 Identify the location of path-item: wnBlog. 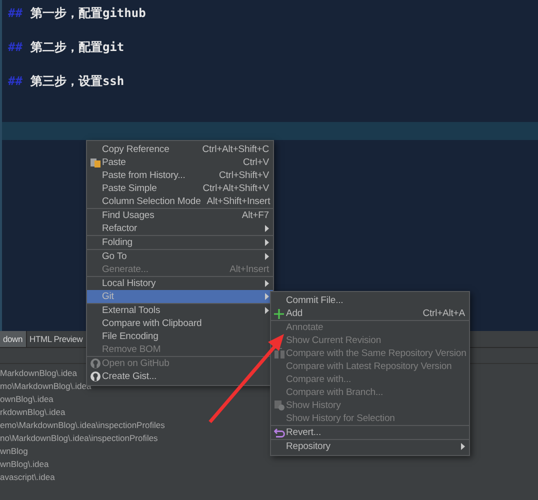
(14, 451).